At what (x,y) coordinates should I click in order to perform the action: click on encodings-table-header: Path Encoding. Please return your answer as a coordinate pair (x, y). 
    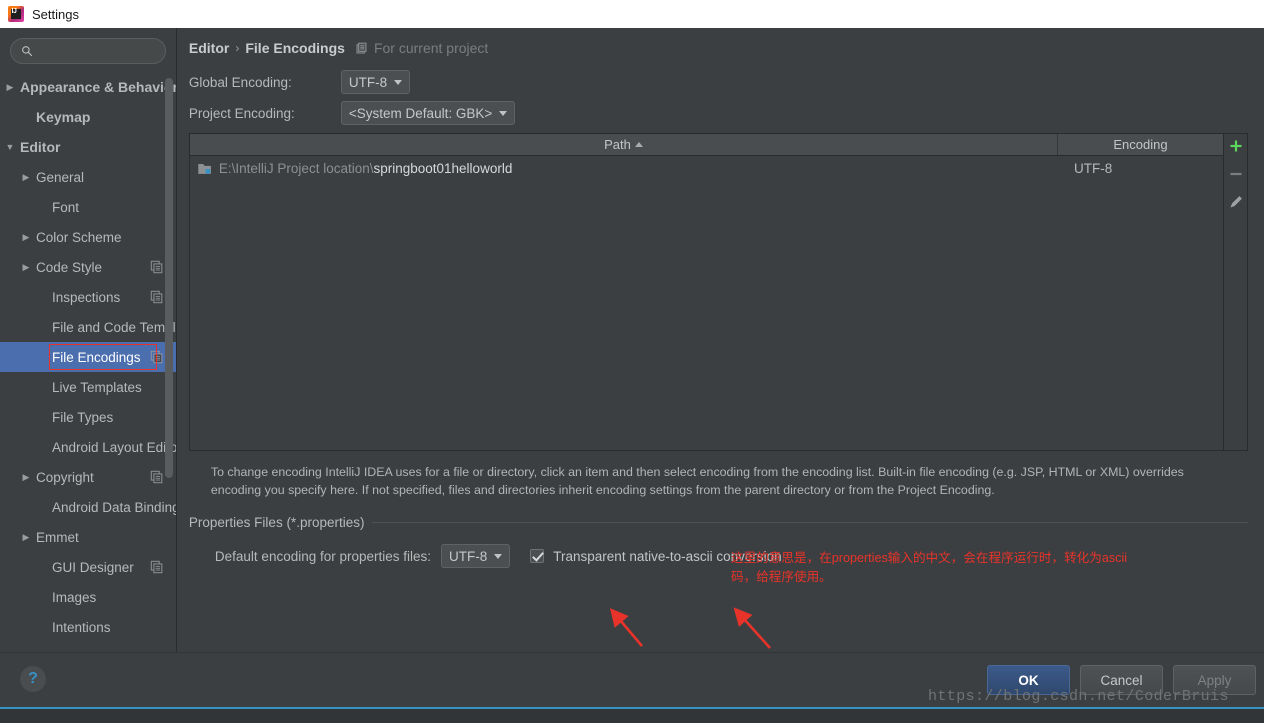
    Looking at the image, I should click on (706, 145).